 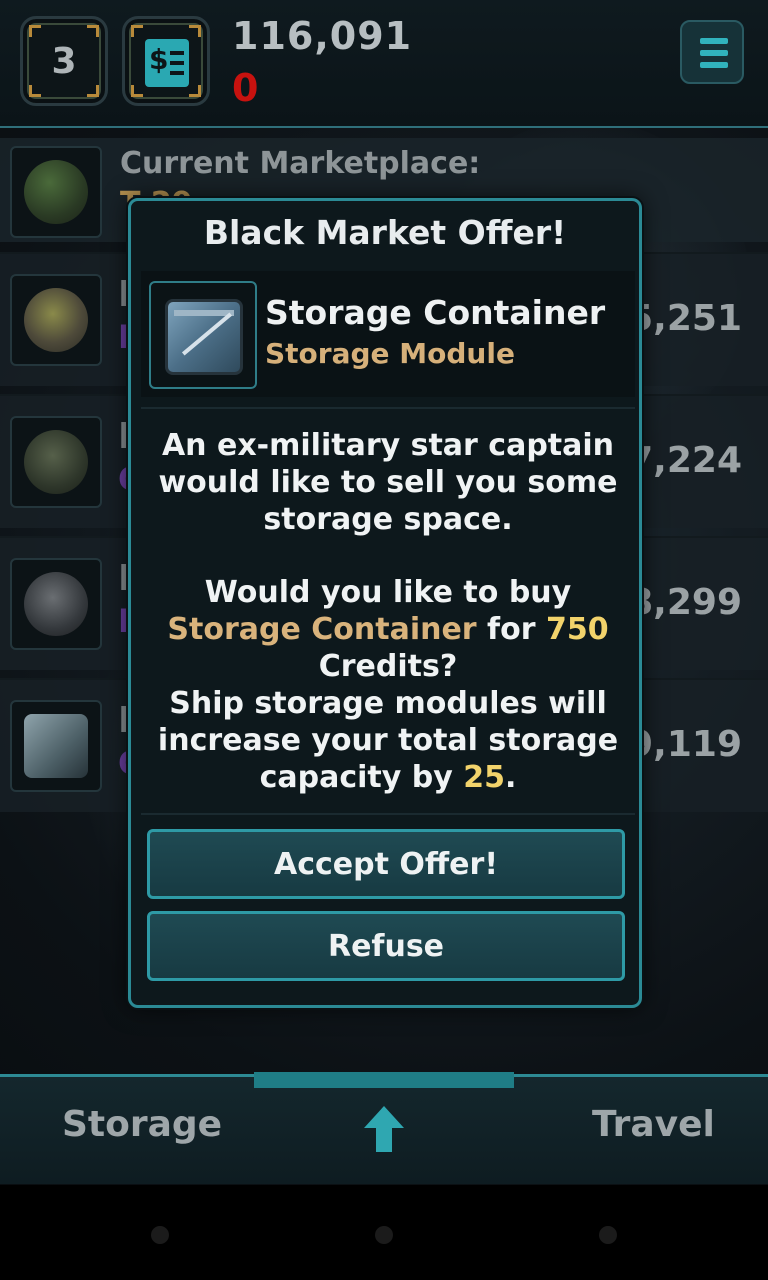 What do you see at coordinates (608, 1235) in the screenshot?
I see `nav-recents-icon` at bounding box center [608, 1235].